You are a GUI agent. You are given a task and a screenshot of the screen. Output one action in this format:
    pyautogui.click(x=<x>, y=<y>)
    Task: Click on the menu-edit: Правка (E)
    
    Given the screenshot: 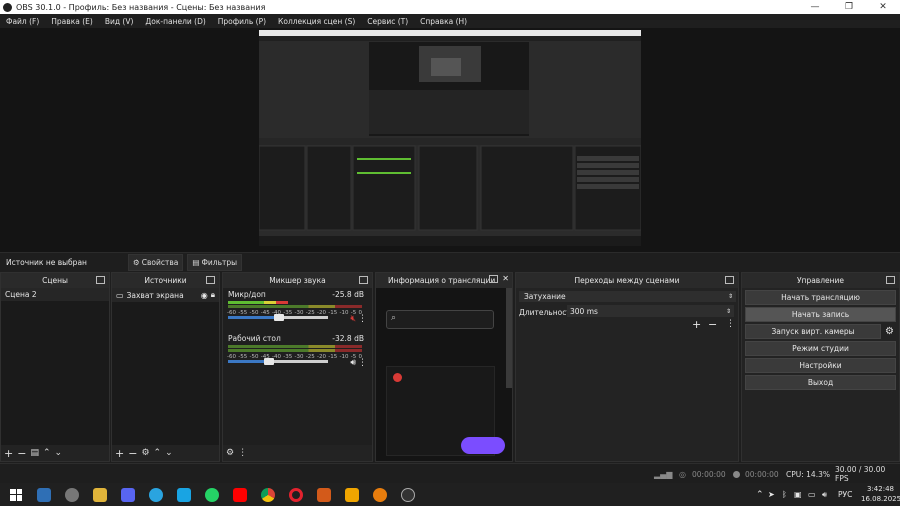 What is the action you would take?
    pyautogui.click(x=72, y=21)
    